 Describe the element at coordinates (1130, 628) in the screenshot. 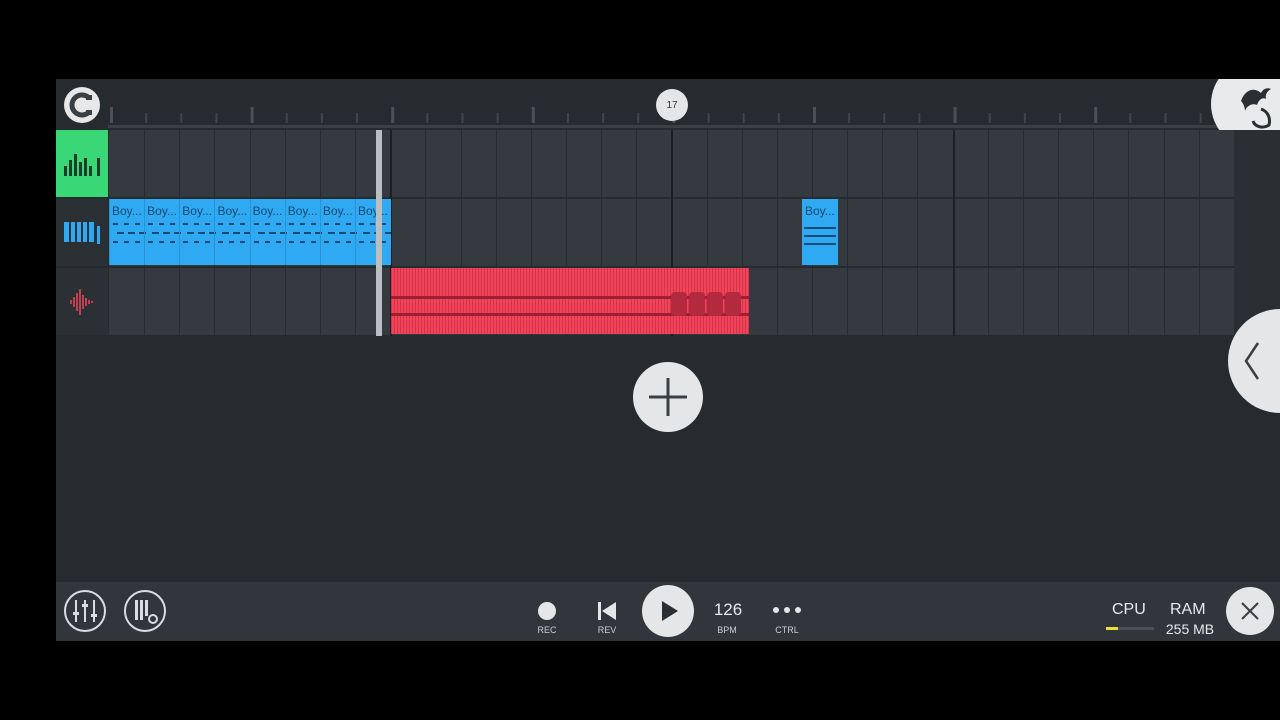

I see `cpu-meter` at that location.